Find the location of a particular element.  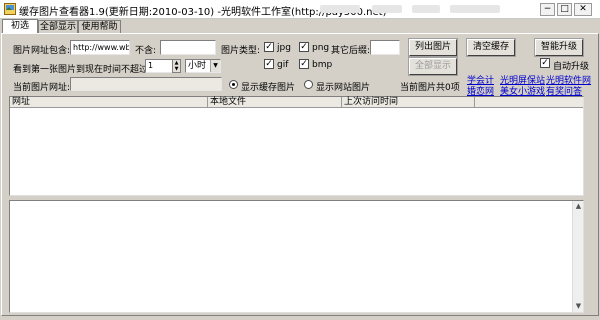

png-label: png is located at coordinates (321, 48).